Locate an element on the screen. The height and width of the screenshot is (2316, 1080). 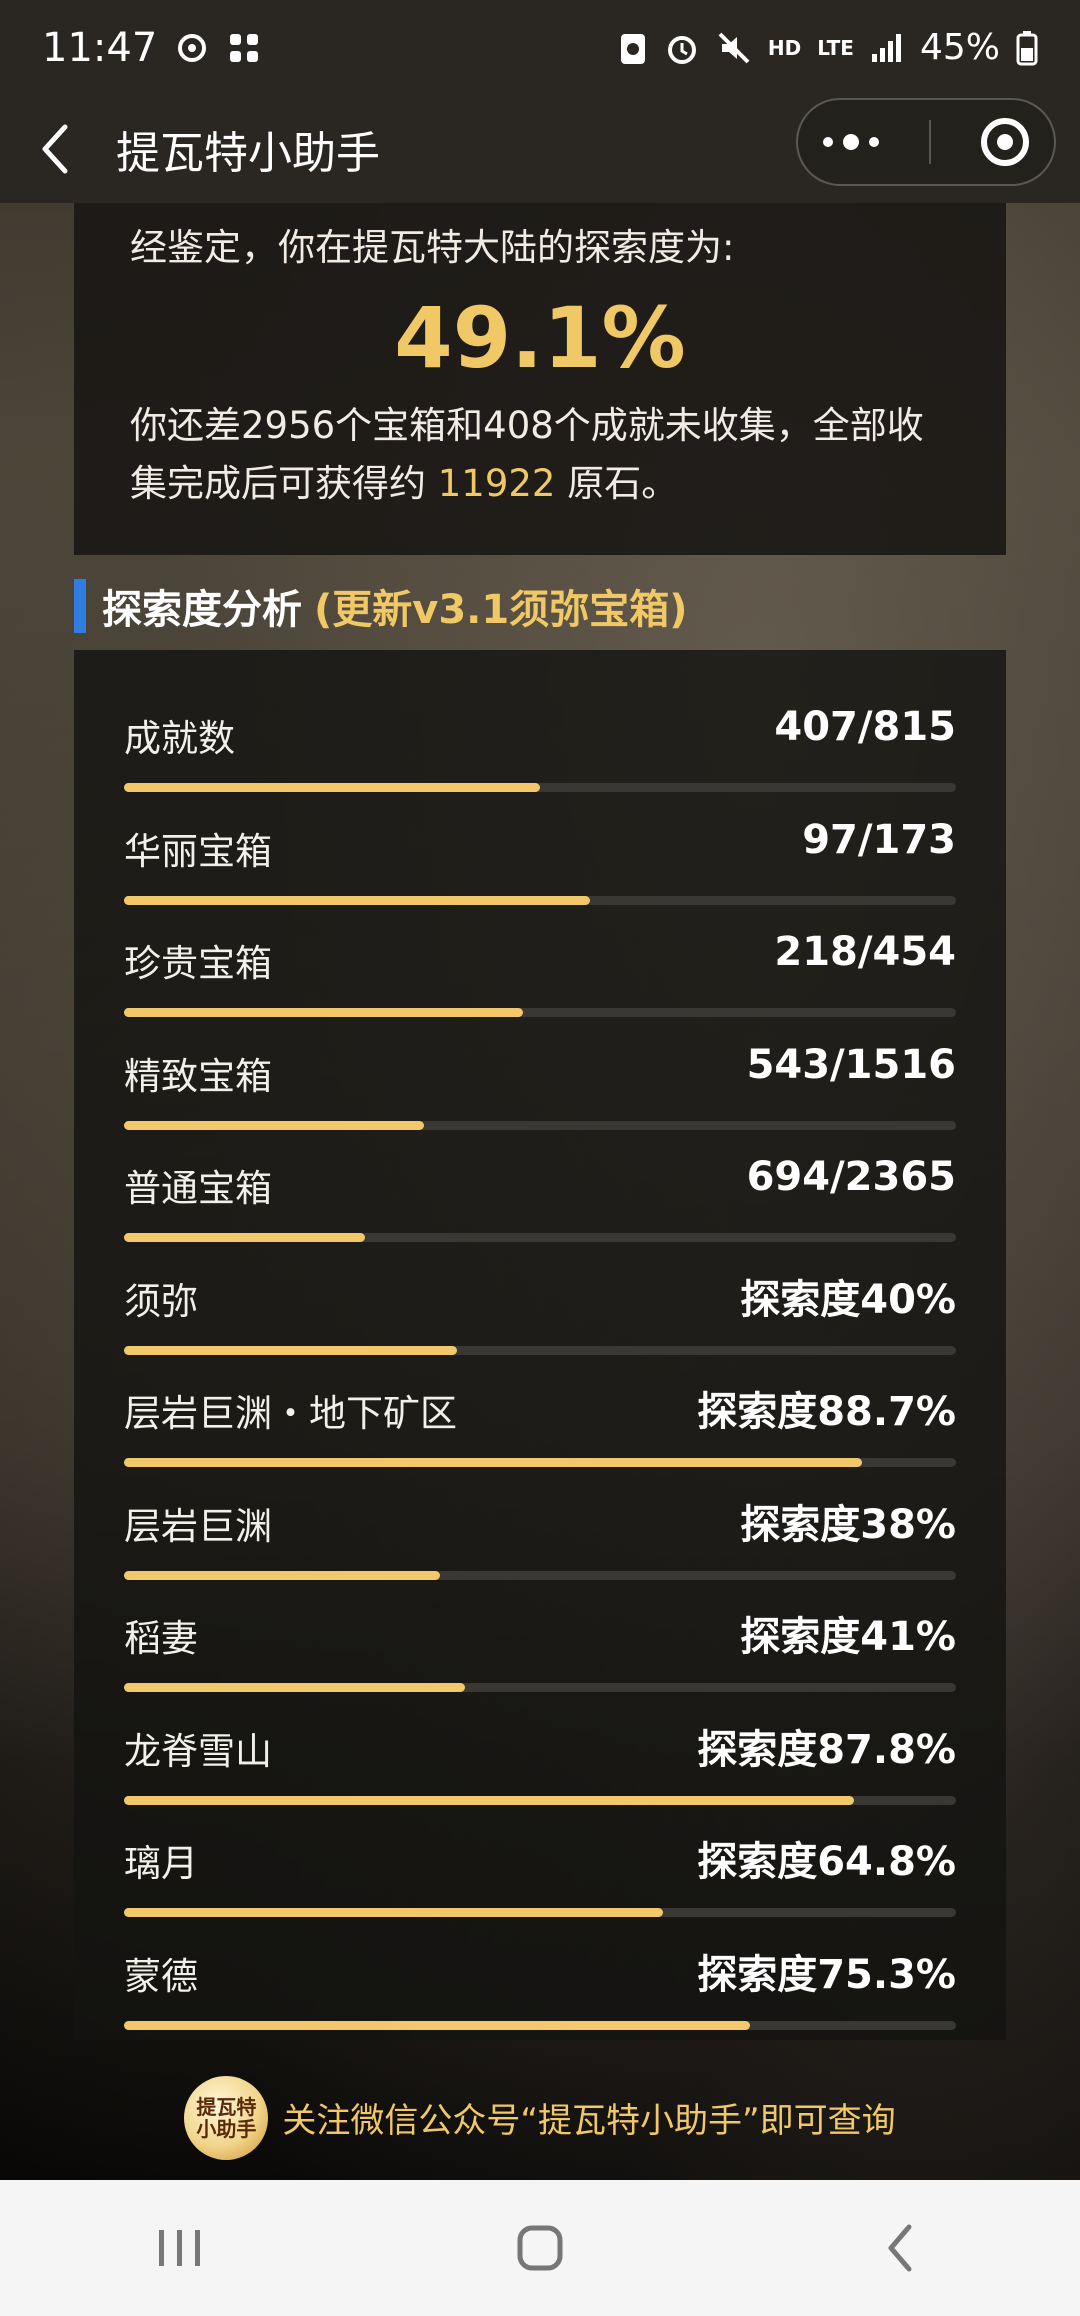
battery-icon is located at coordinates (1027, 48).